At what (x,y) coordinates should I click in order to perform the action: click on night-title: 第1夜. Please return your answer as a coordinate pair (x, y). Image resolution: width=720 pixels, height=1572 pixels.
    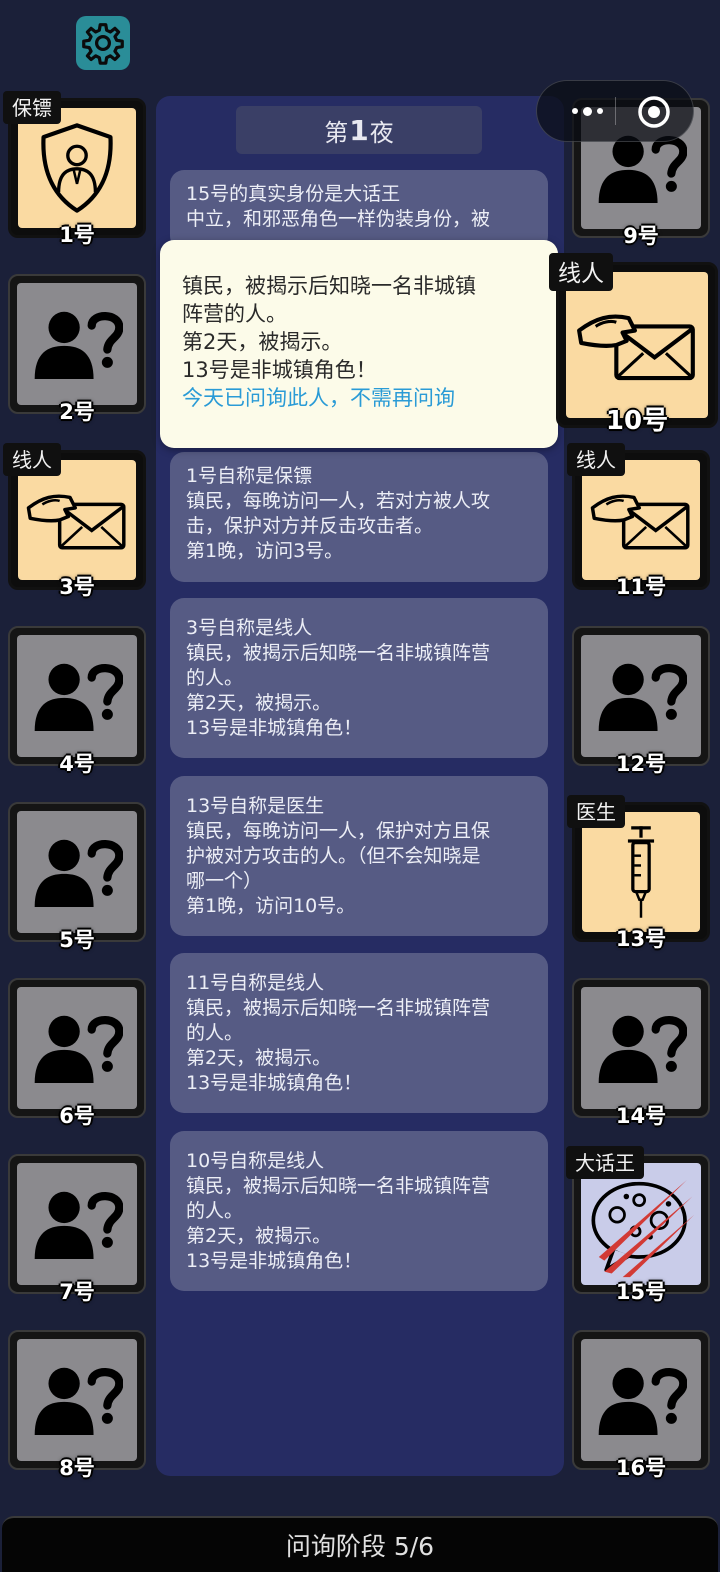
    Looking at the image, I should click on (359, 130).